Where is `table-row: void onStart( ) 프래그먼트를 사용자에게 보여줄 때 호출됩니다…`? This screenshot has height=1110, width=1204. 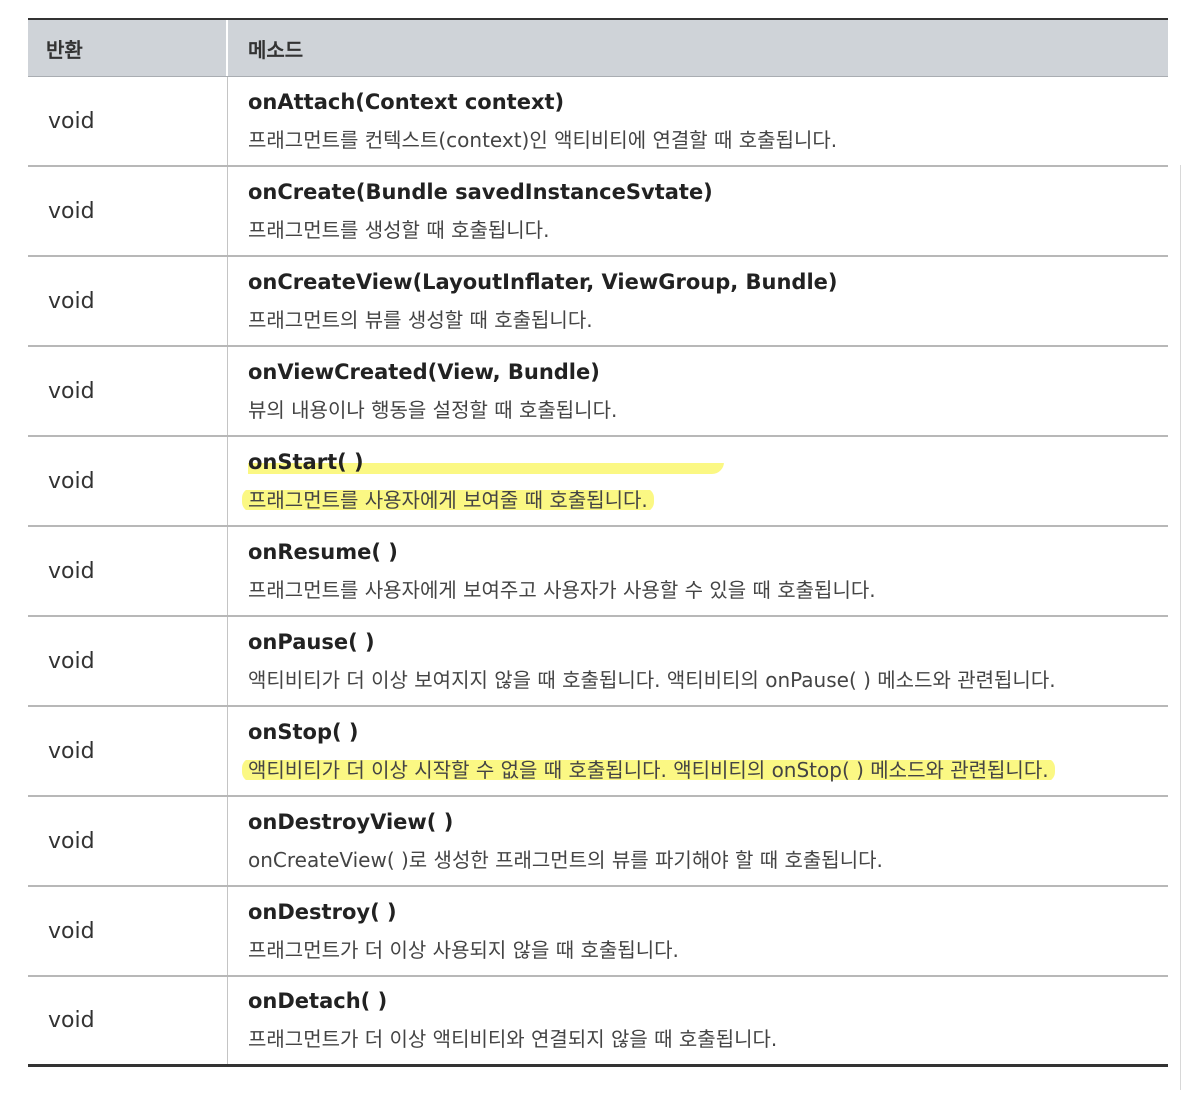 table-row: void onStart( ) 프래그먼트를 사용자에게 보여줄 때 호출됩니다… is located at coordinates (598, 482).